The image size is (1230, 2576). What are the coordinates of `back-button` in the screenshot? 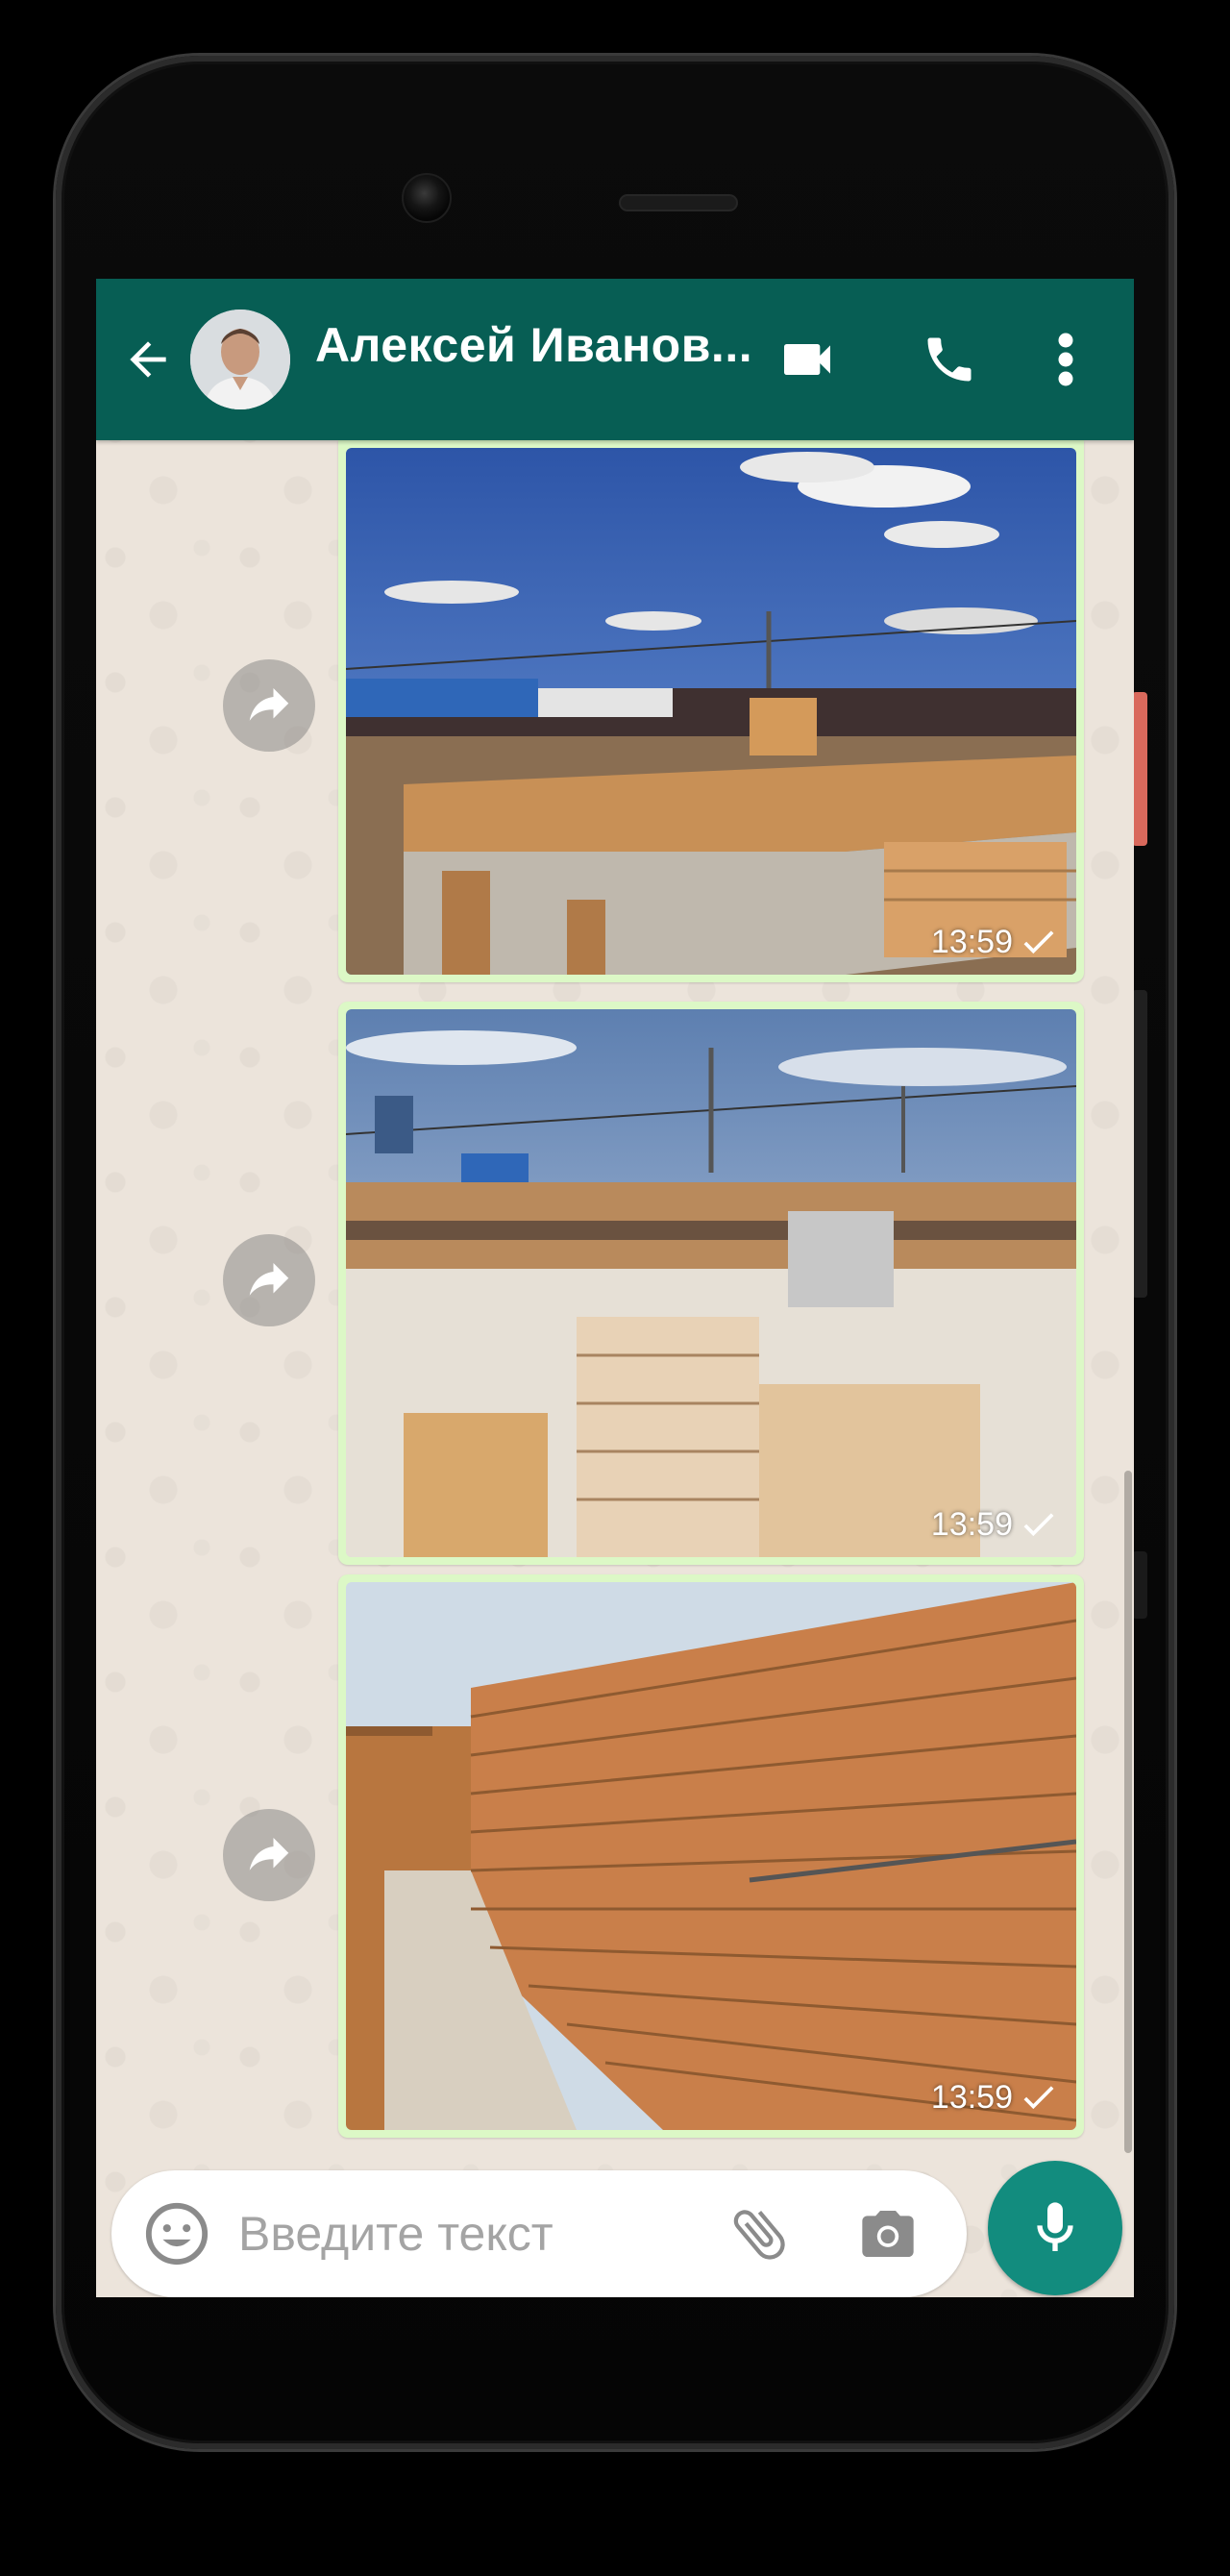 It's located at (147, 360).